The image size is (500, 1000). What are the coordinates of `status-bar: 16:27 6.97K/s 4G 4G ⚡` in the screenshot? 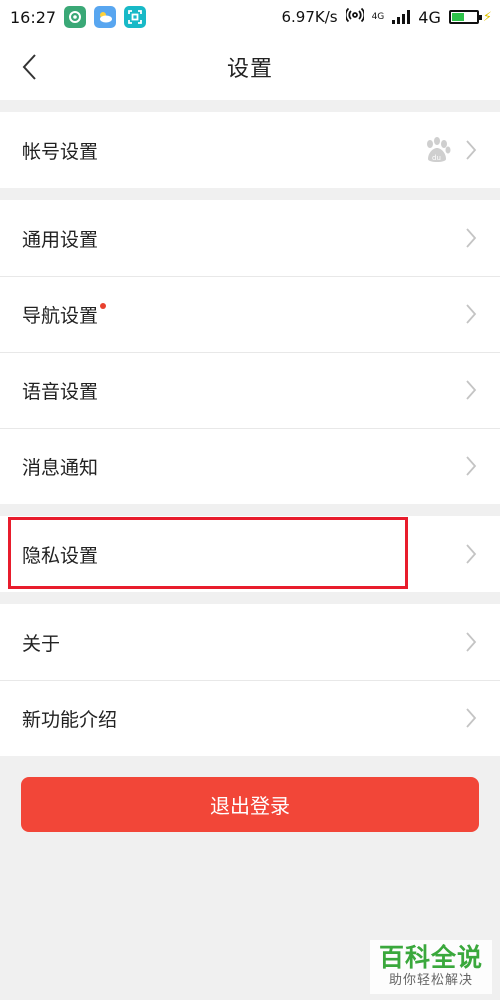 It's located at (250, 17).